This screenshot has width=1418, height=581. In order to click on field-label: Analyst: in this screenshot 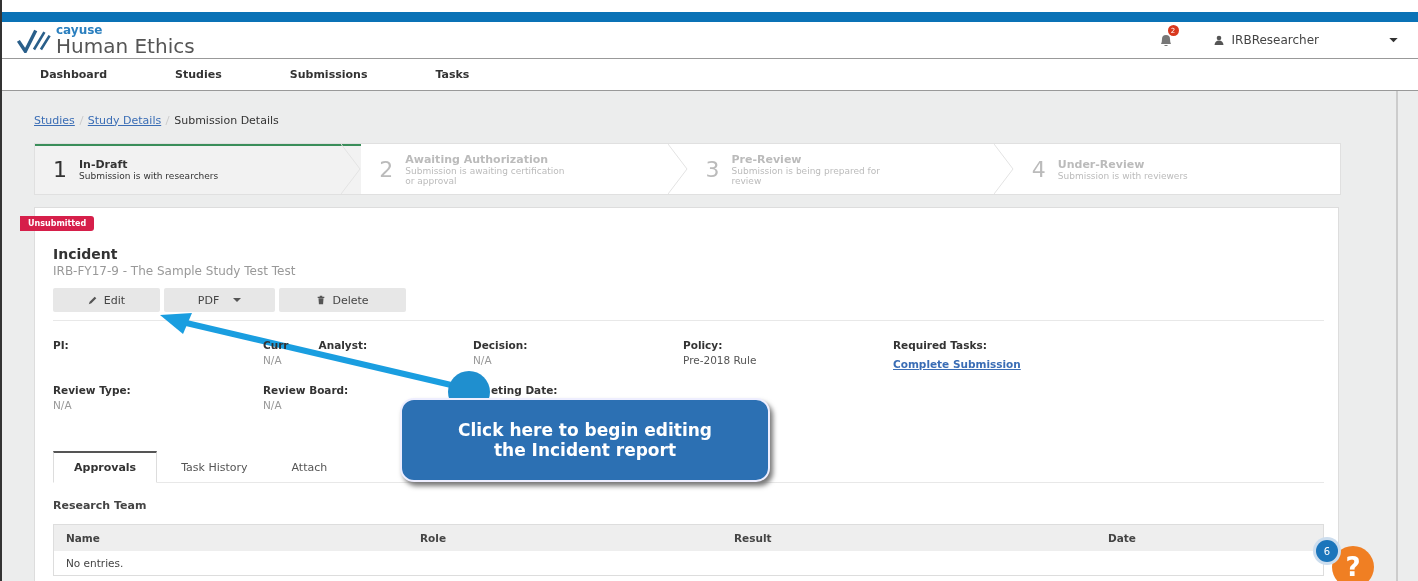, I will do `click(343, 345)`.